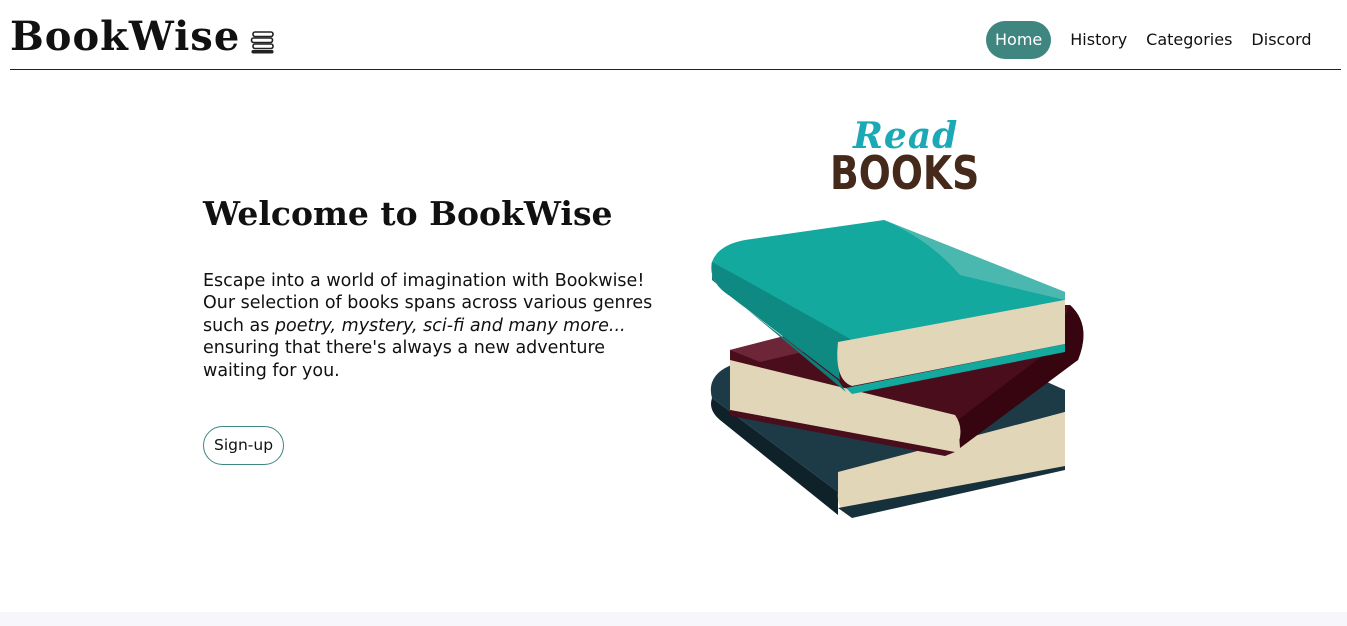 The height and width of the screenshot is (626, 1347). Describe the element at coordinates (408, 213) in the screenshot. I see `hero-title: Welcome to BookWise` at that location.